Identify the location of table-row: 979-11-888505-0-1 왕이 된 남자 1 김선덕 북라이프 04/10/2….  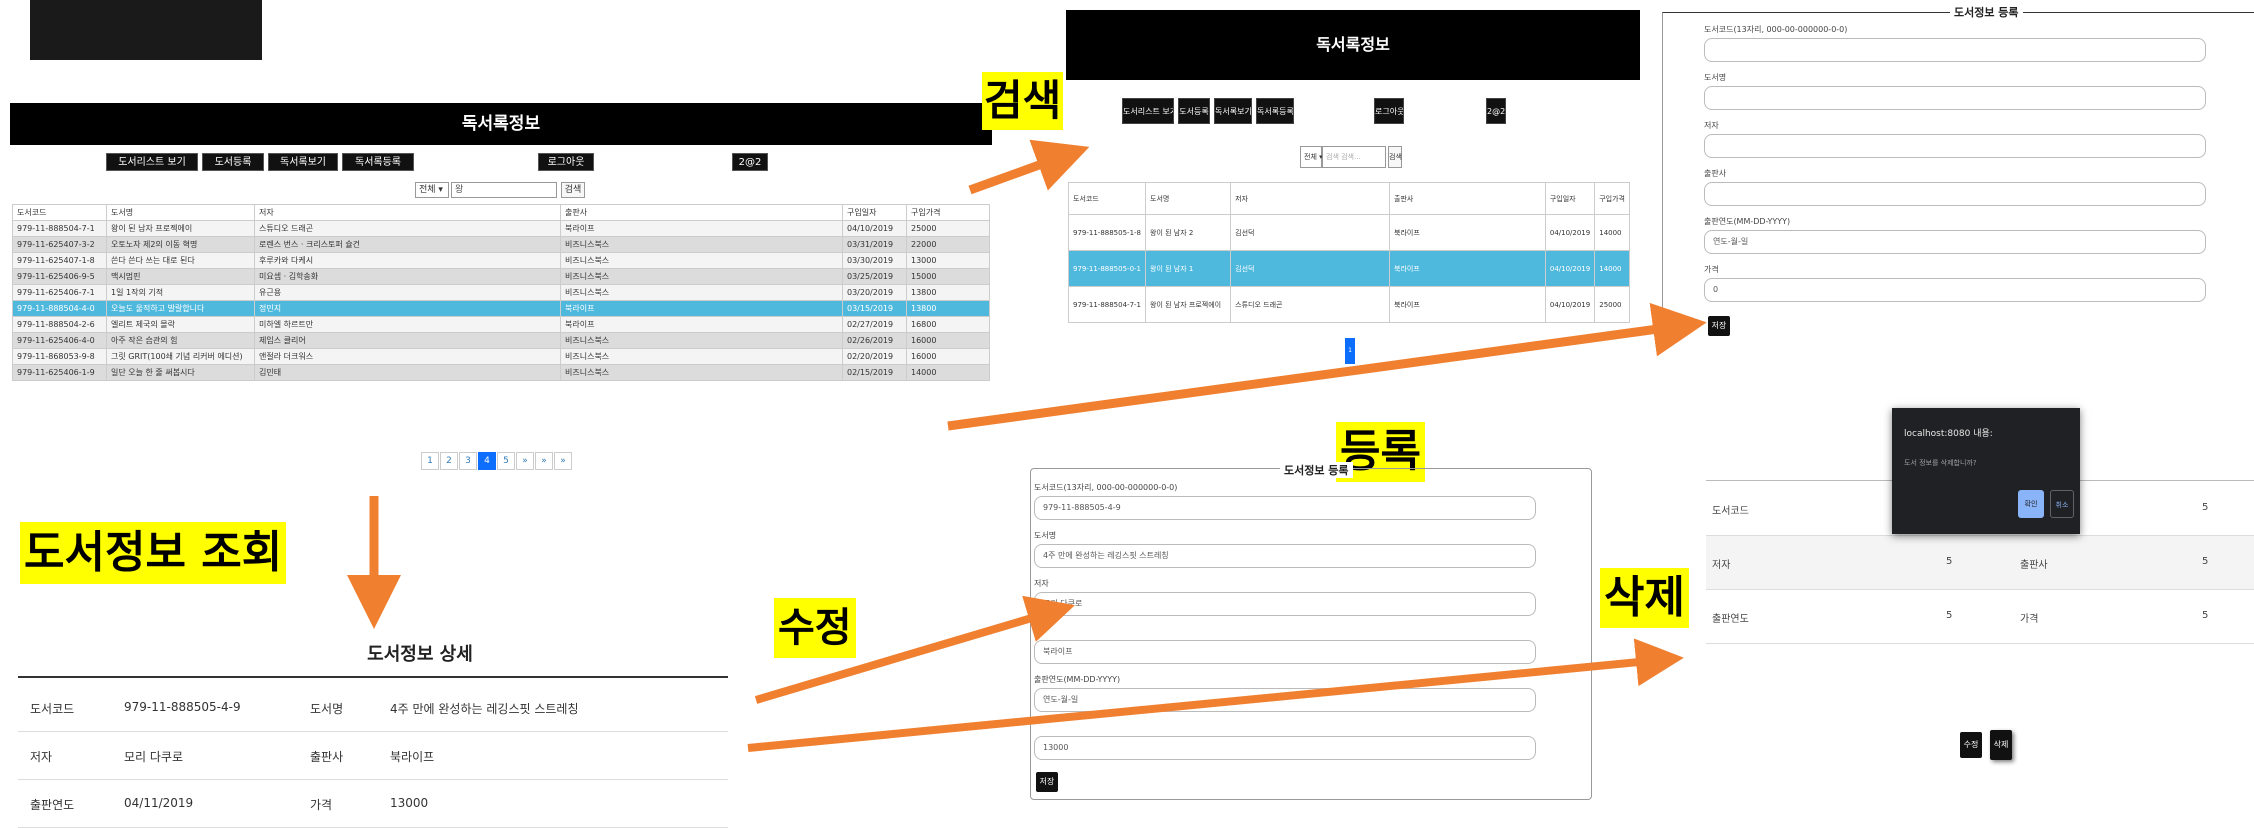
(1348, 268).